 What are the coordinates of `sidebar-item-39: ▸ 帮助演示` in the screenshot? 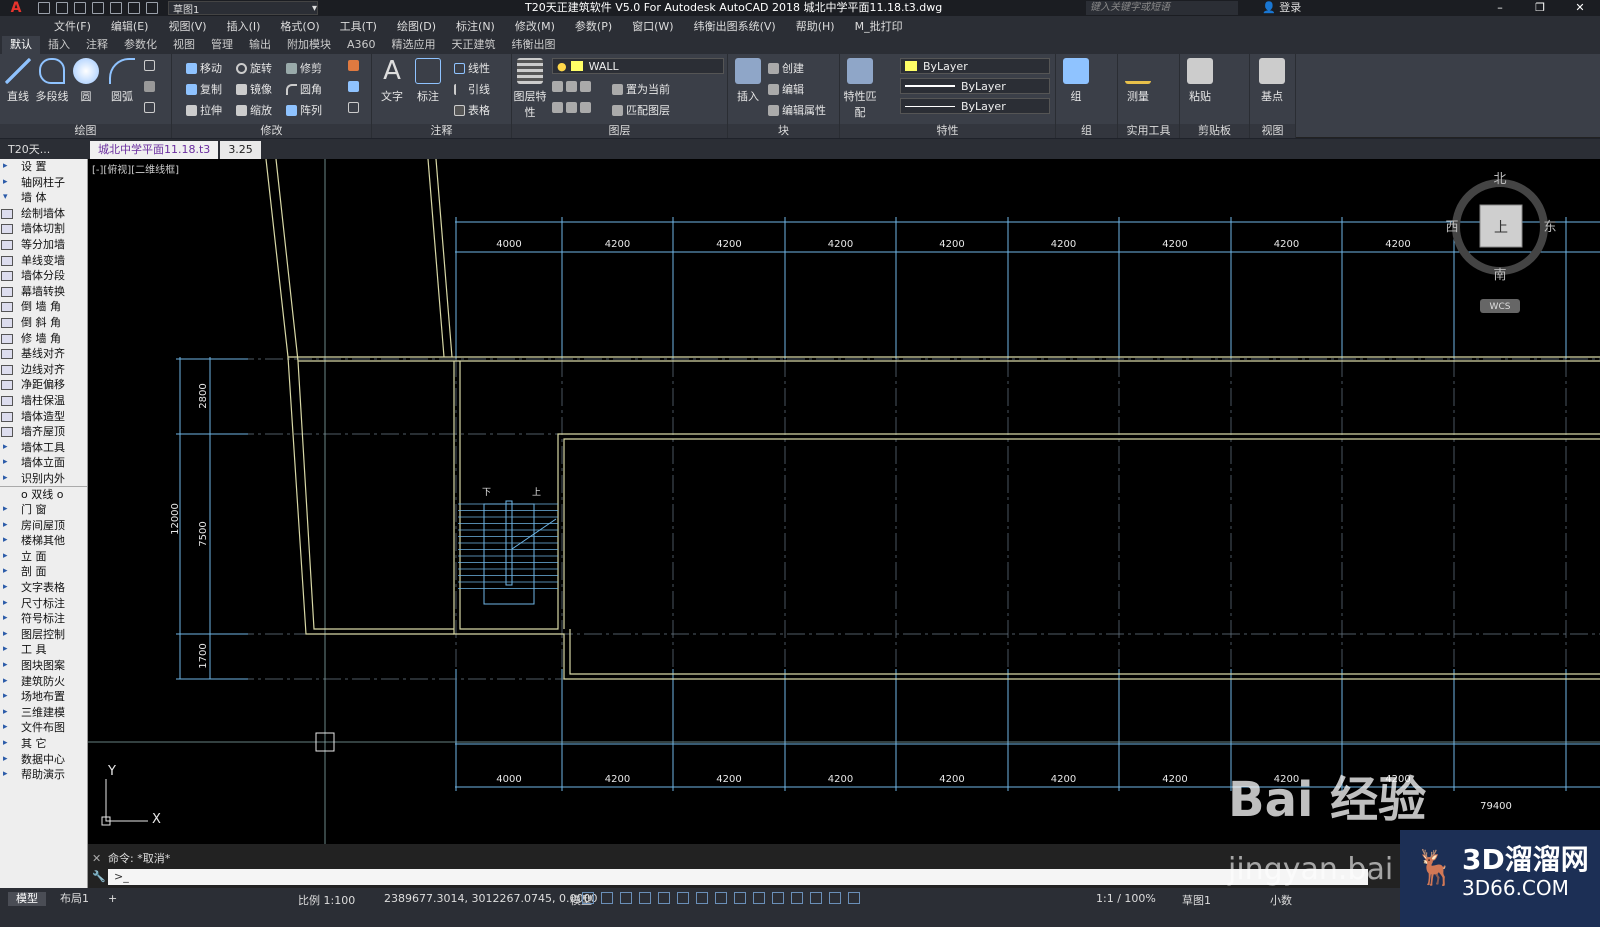 It's located at (43, 775).